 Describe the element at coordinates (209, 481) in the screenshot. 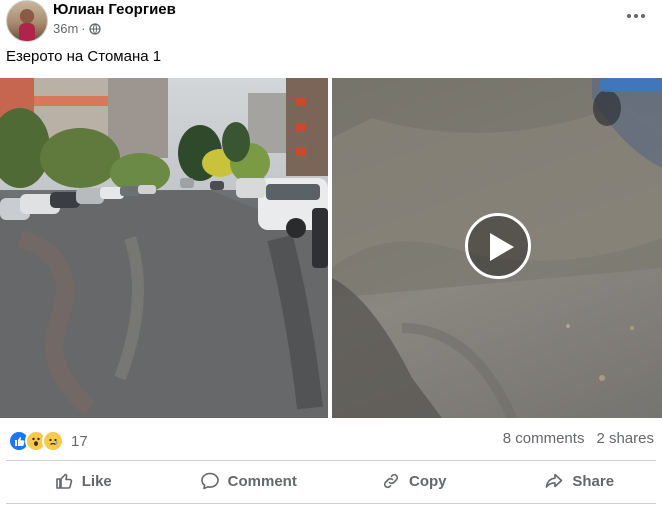

I see `comment-icon` at that location.